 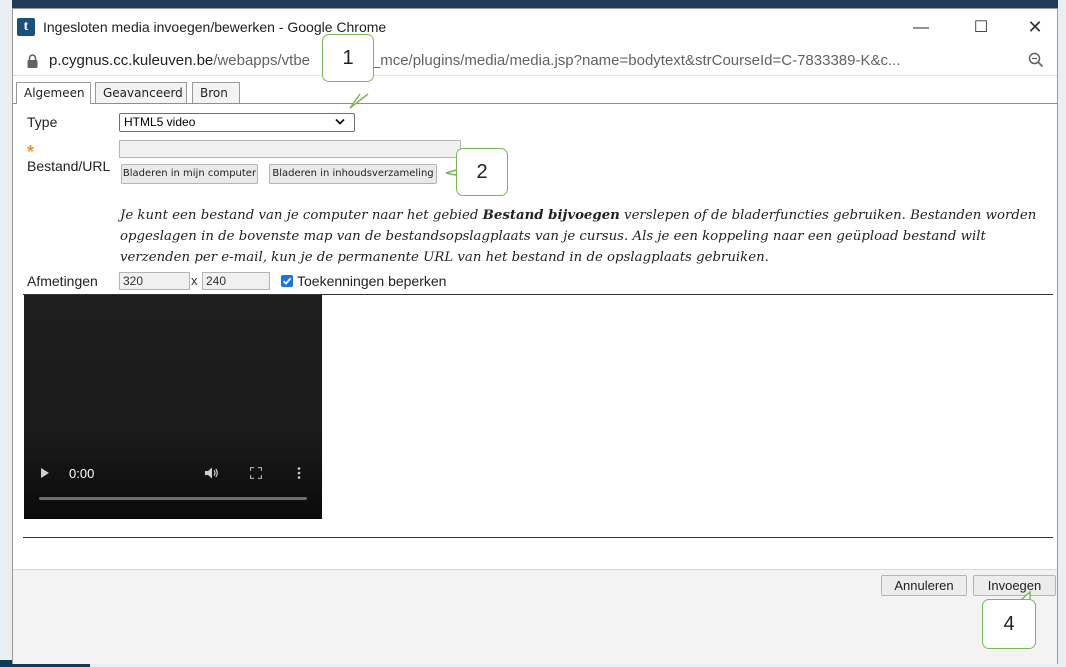 I want to click on type-label: Type, so click(x=42, y=122).